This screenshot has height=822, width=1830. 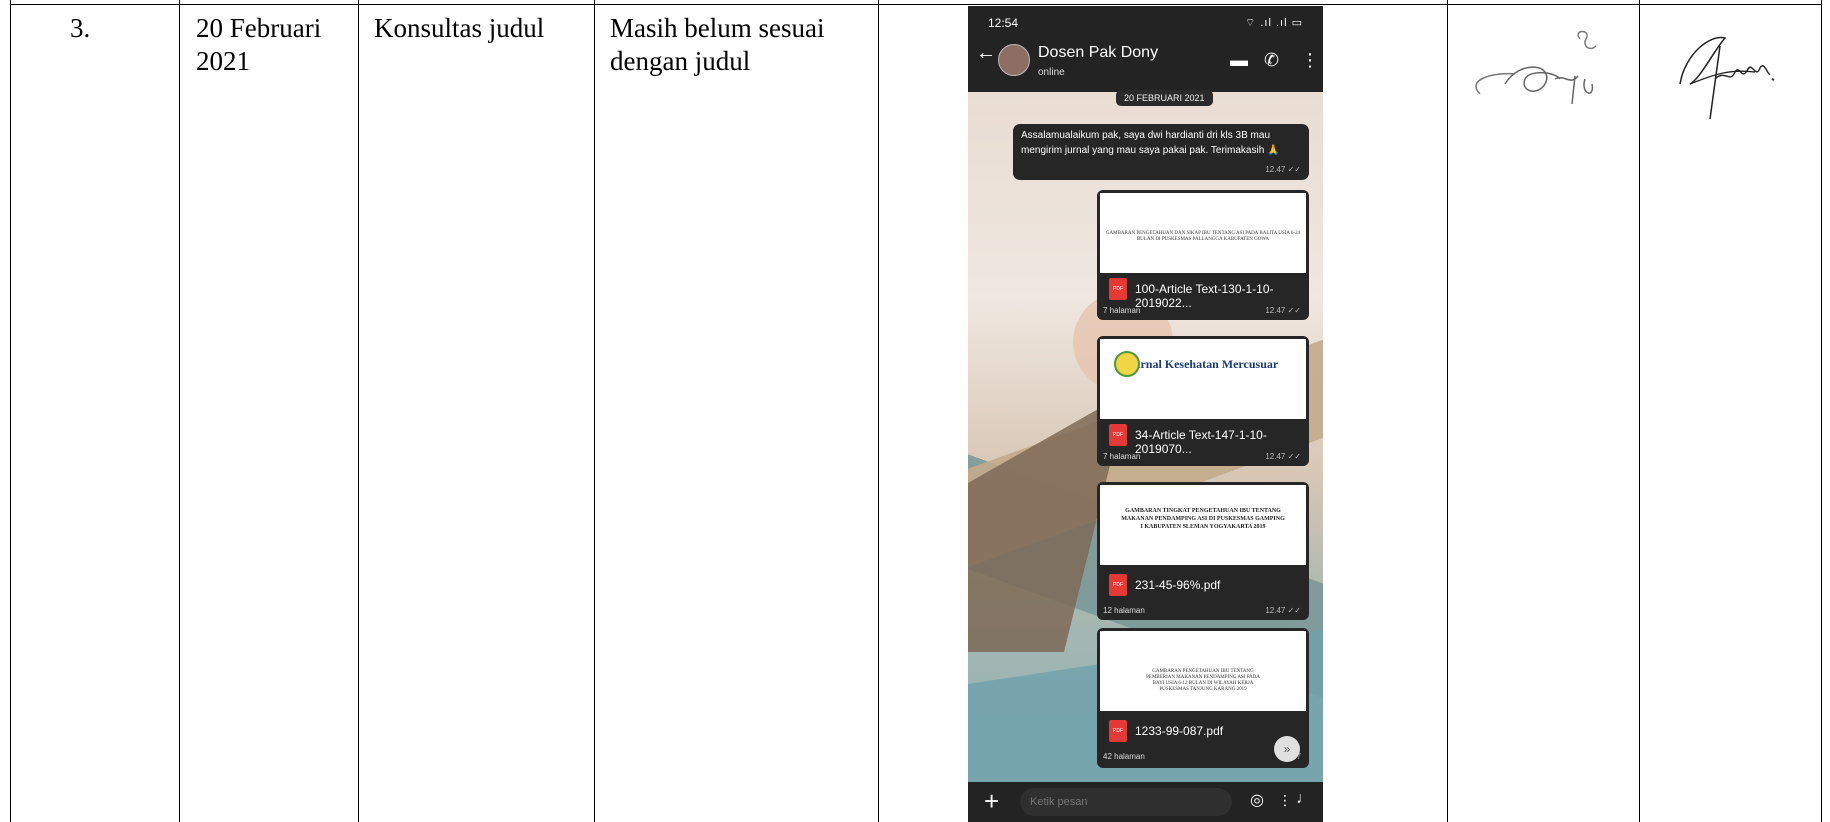 I want to click on table-border-col4, so click(x=878, y=411).